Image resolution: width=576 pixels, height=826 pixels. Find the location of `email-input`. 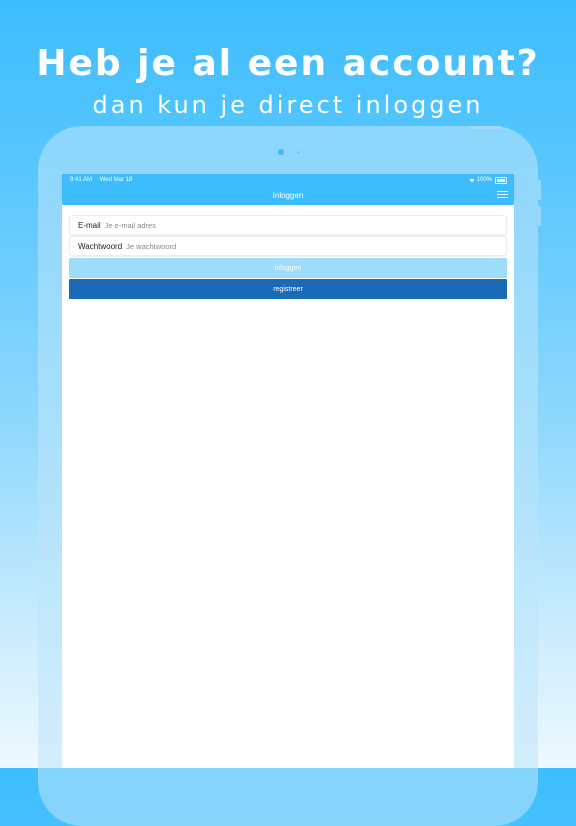

email-input is located at coordinates (305, 225).